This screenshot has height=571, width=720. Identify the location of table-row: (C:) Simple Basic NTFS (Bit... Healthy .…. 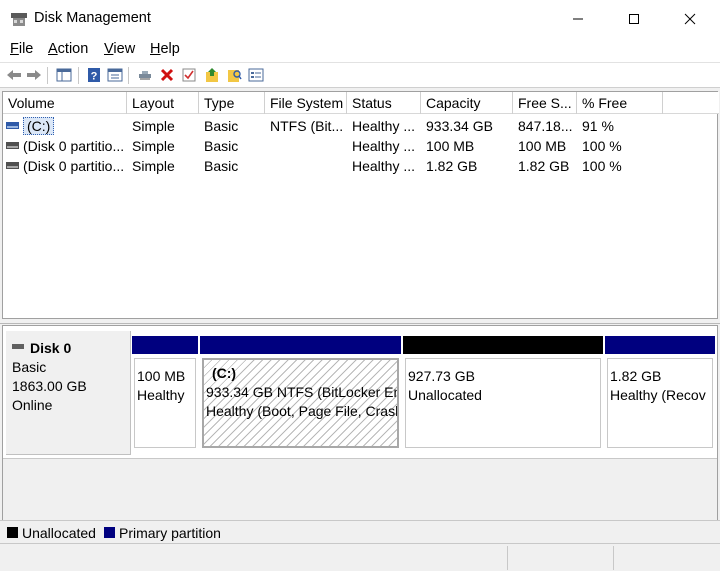
(361, 126).